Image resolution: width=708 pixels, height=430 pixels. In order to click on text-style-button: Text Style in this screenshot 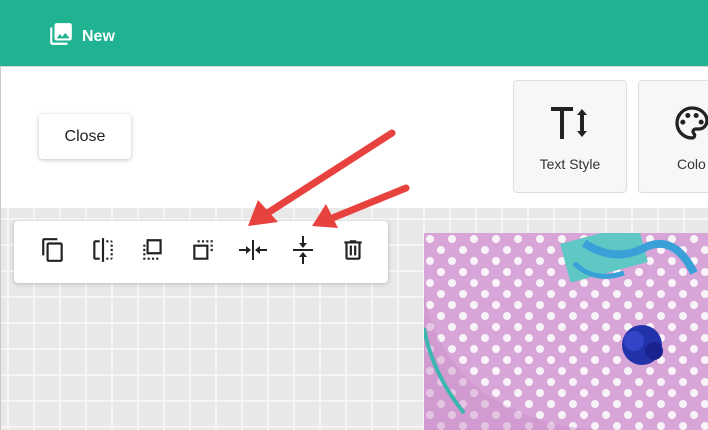, I will do `click(570, 136)`.